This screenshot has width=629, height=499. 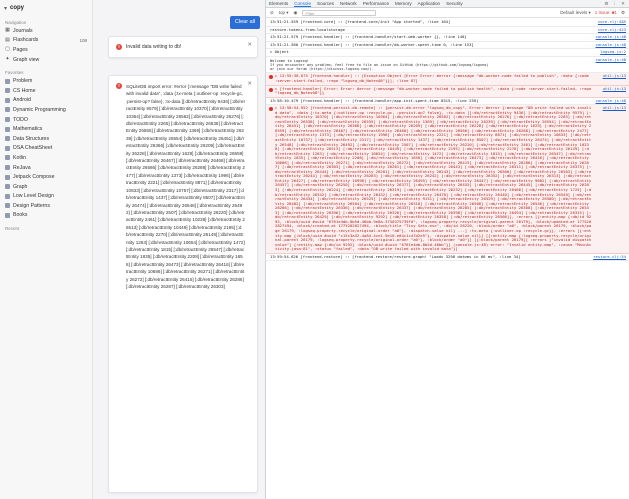 What do you see at coordinates (307, 29) in the screenshot?
I see `console-message: restore-tokens-from-localstorage` at bounding box center [307, 29].